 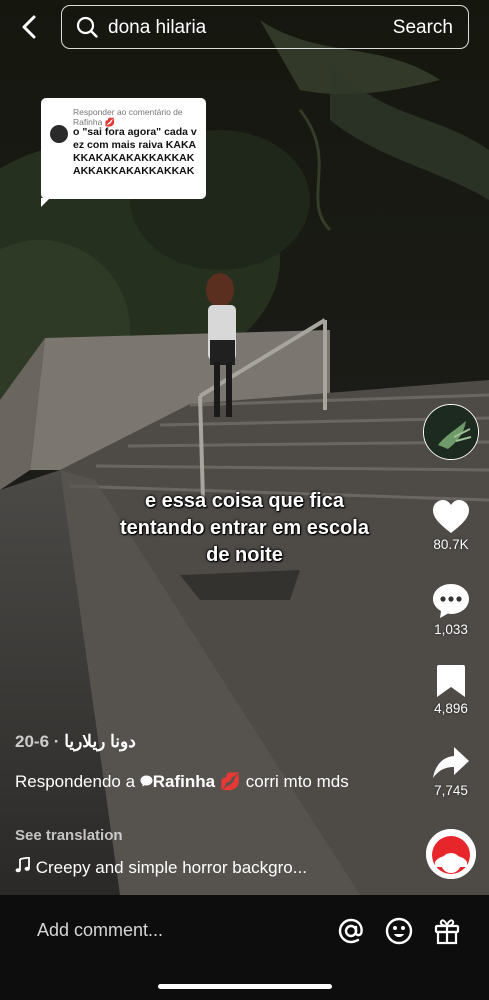 I want to click on music-note-icon, so click(x=22, y=864).